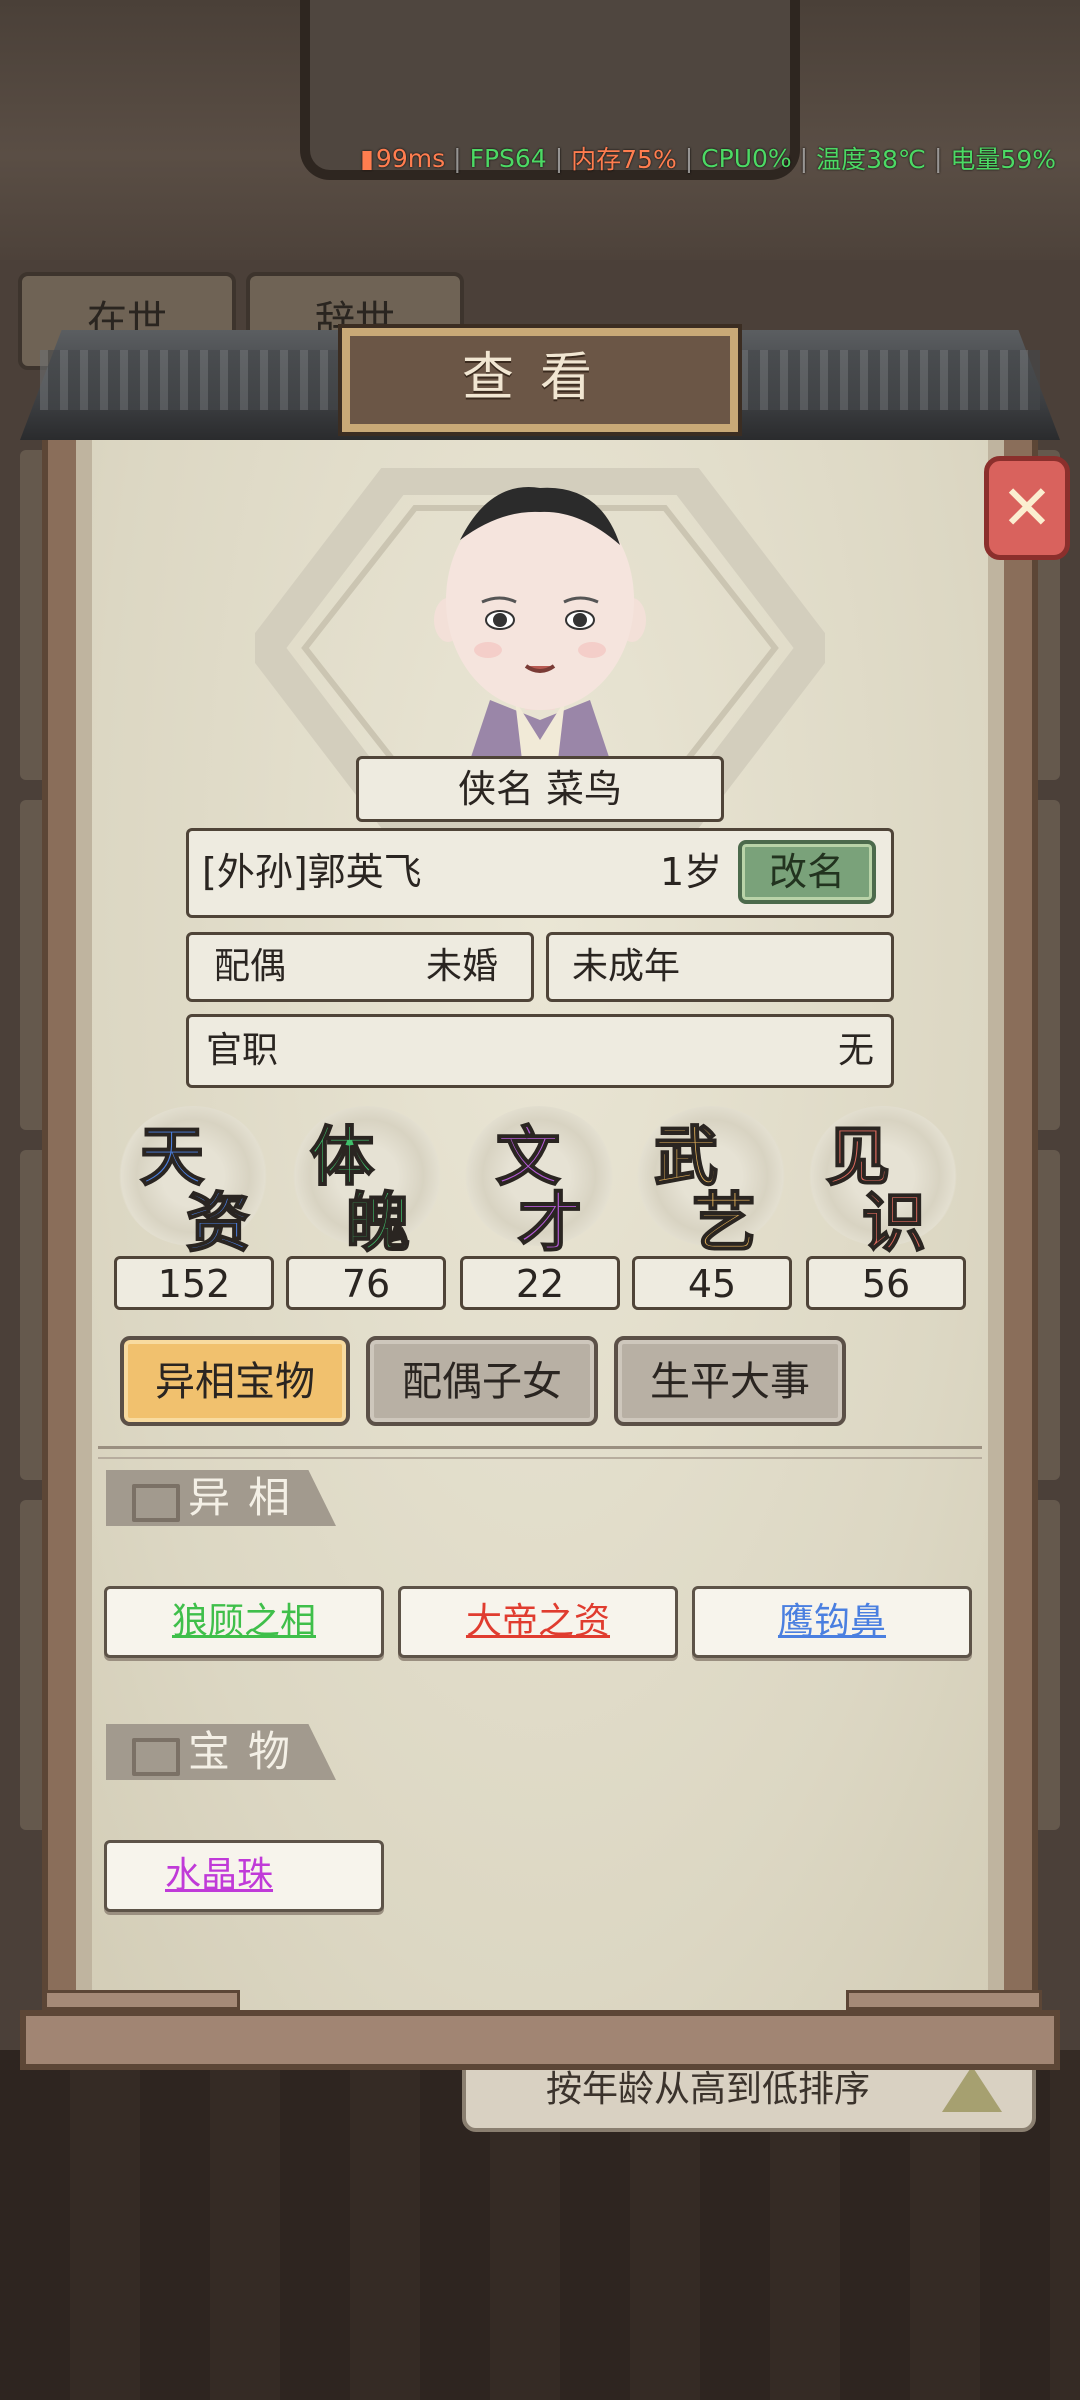 Image resolution: width=1080 pixels, height=2400 pixels. What do you see at coordinates (462, 966) in the screenshot?
I see `spouse-value: 未婚` at bounding box center [462, 966].